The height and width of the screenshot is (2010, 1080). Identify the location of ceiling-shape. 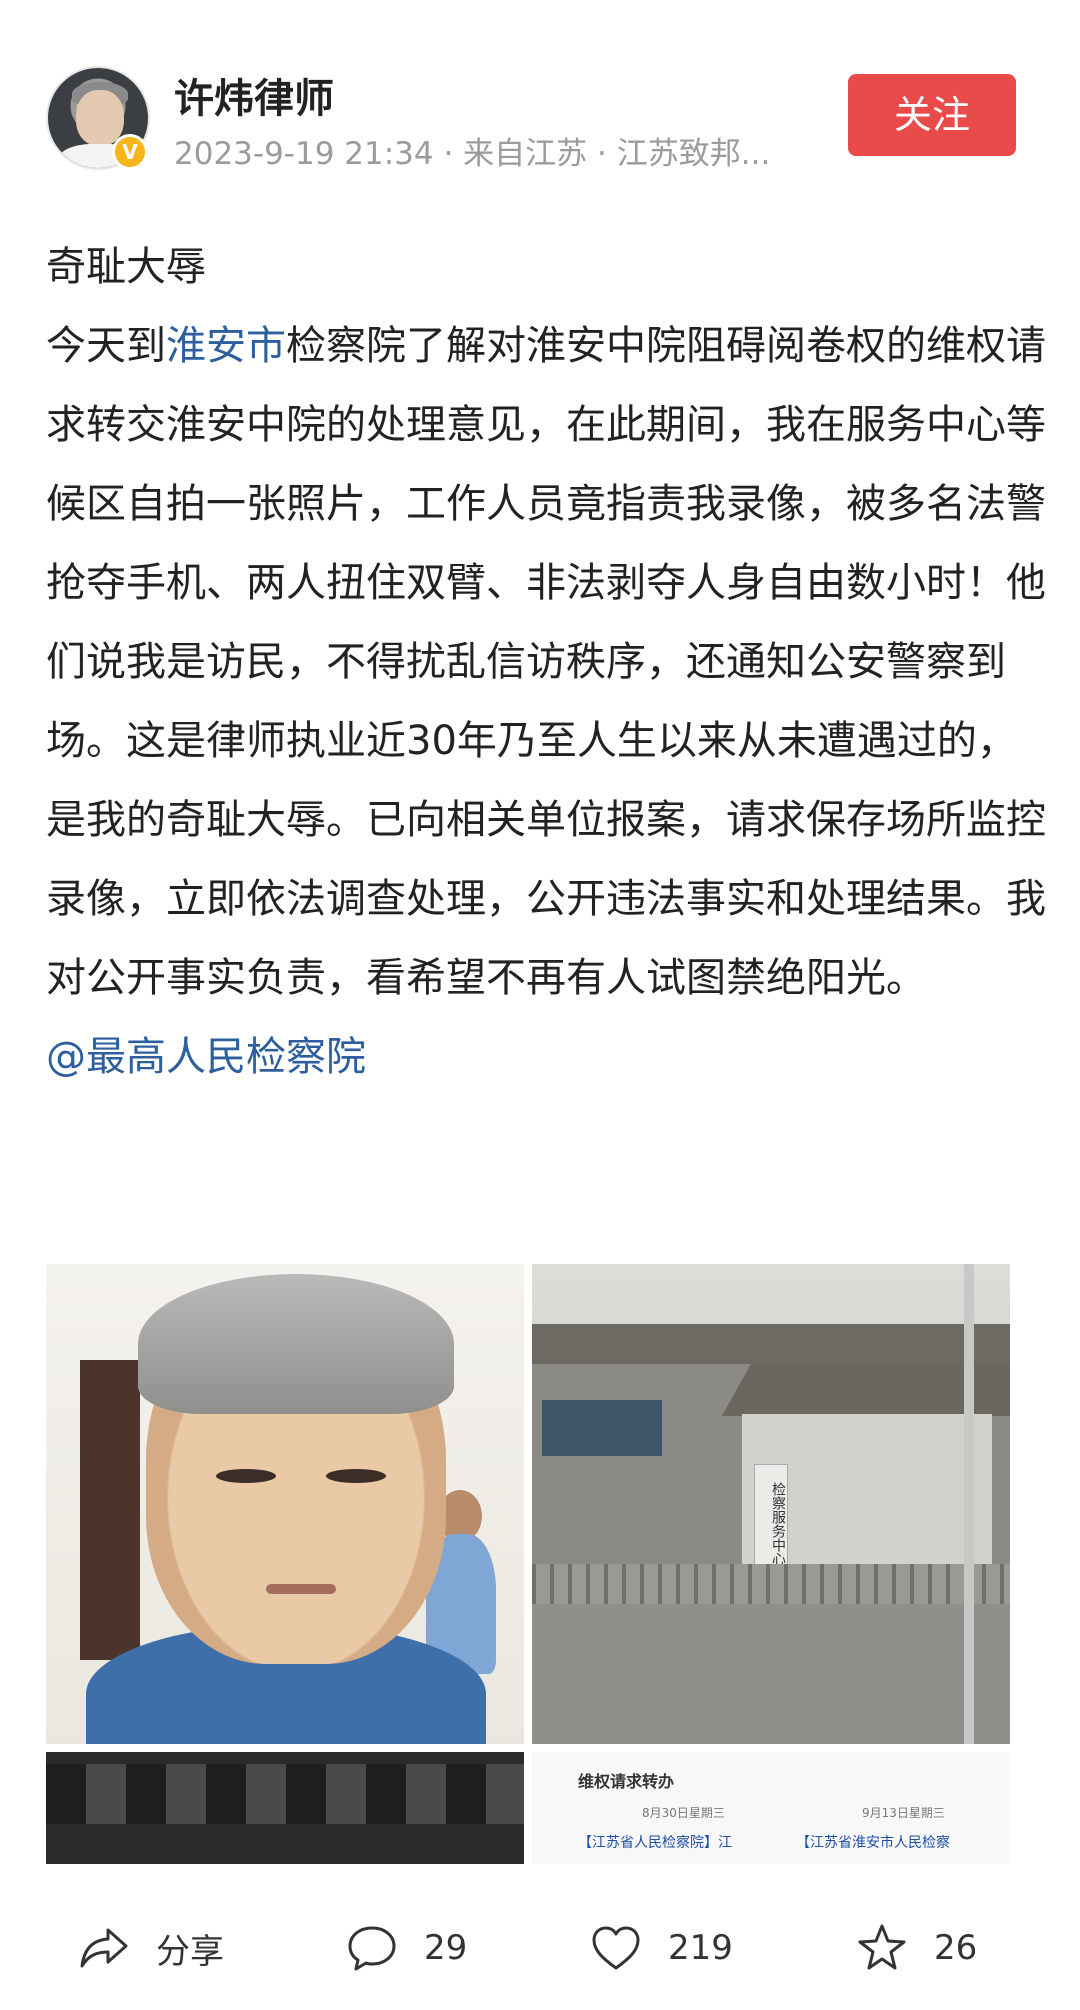
(285, 1794).